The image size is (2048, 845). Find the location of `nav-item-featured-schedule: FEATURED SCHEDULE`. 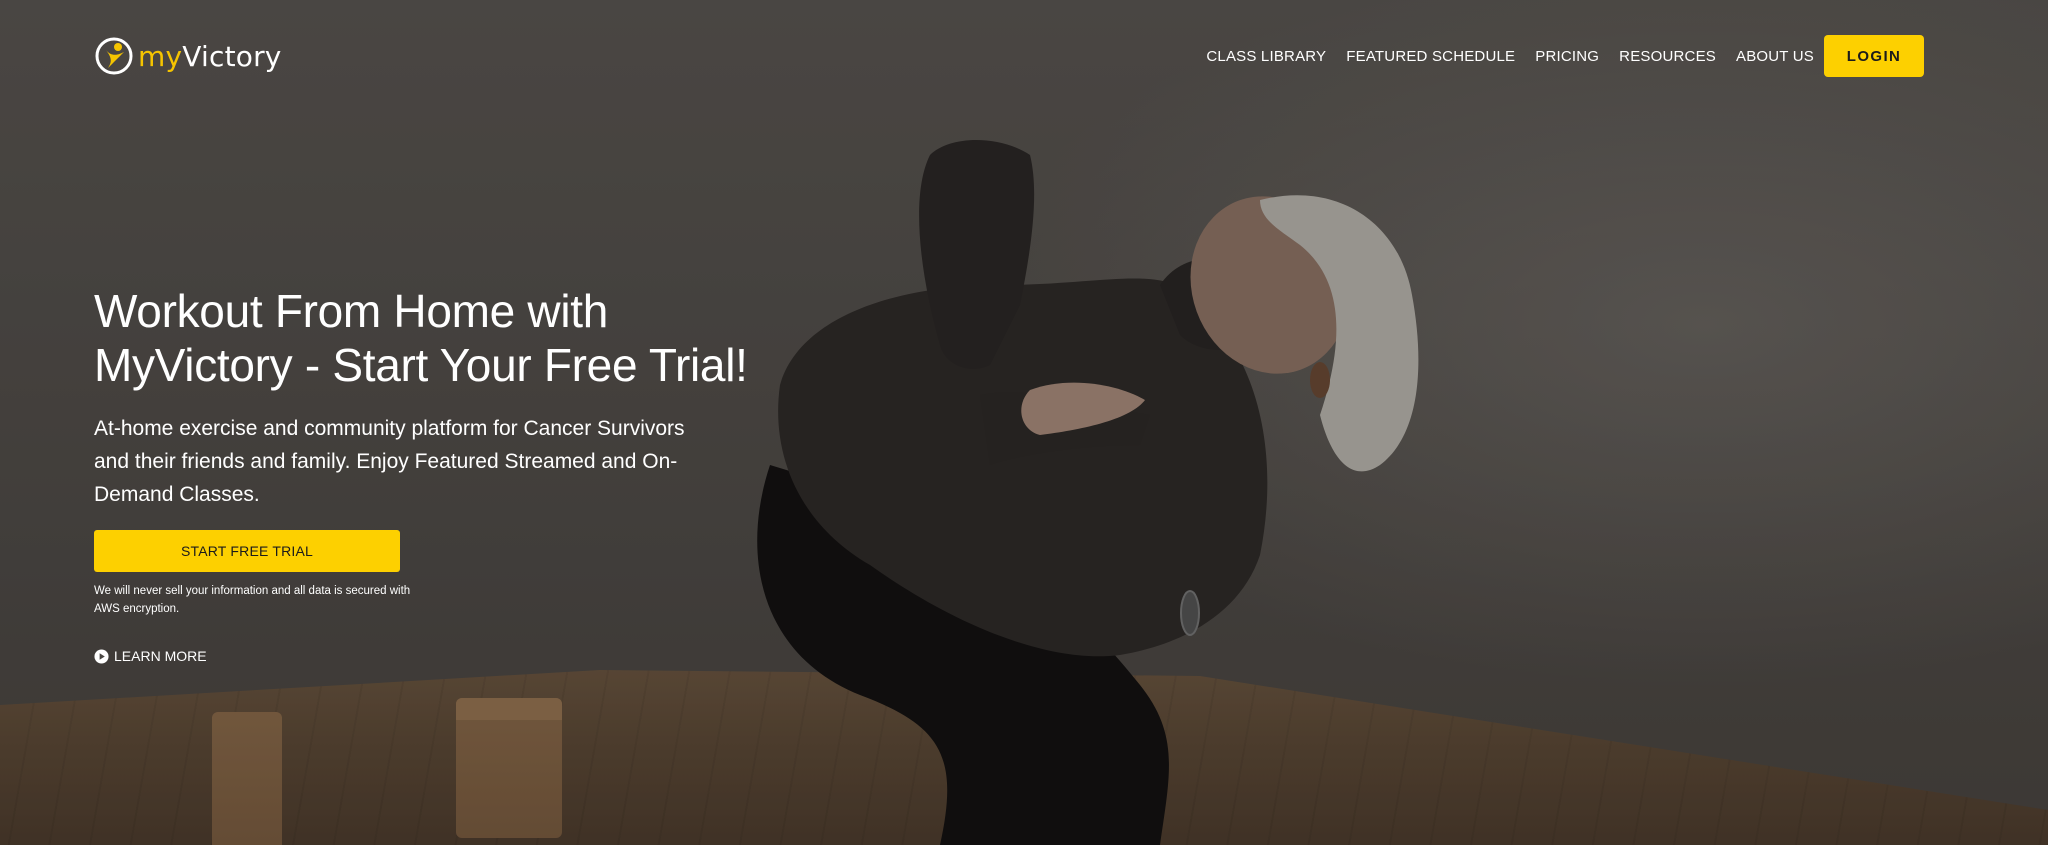

nav-item-featured-schedule: FEATURED SCHEDULE is located at coordinates (1430, 56).